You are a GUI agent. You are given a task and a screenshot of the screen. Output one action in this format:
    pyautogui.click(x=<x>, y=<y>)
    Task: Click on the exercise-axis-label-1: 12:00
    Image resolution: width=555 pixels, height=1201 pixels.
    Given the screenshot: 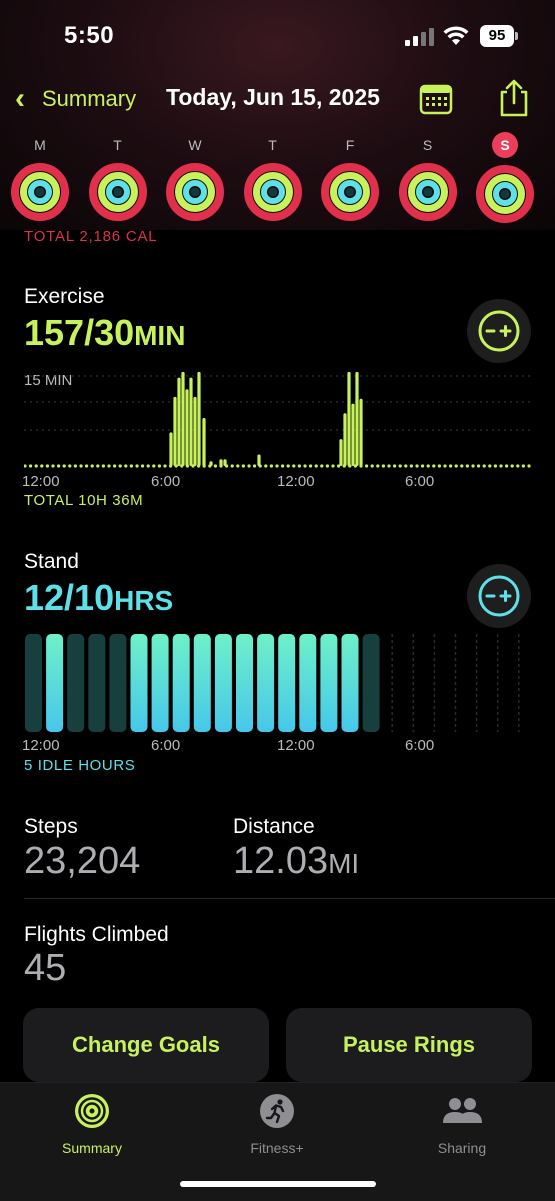 What is the action you would take?
    pyautogui.click(x=41, y=481)
    